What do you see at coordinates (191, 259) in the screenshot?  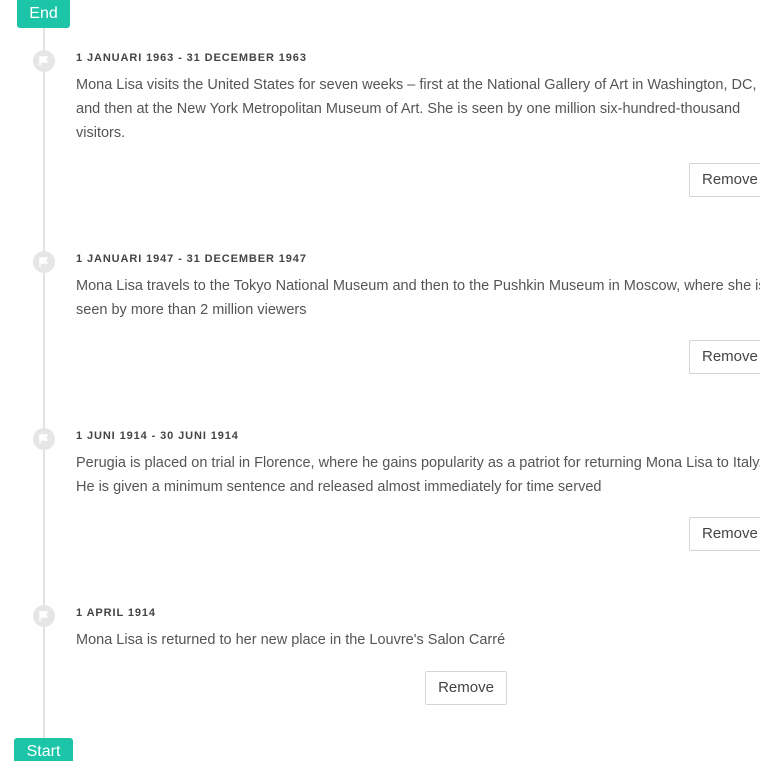 I see `event-date: 1 JANUARI 1947 - 31 DECEMBER 1947` at bounding box center [191, 259].